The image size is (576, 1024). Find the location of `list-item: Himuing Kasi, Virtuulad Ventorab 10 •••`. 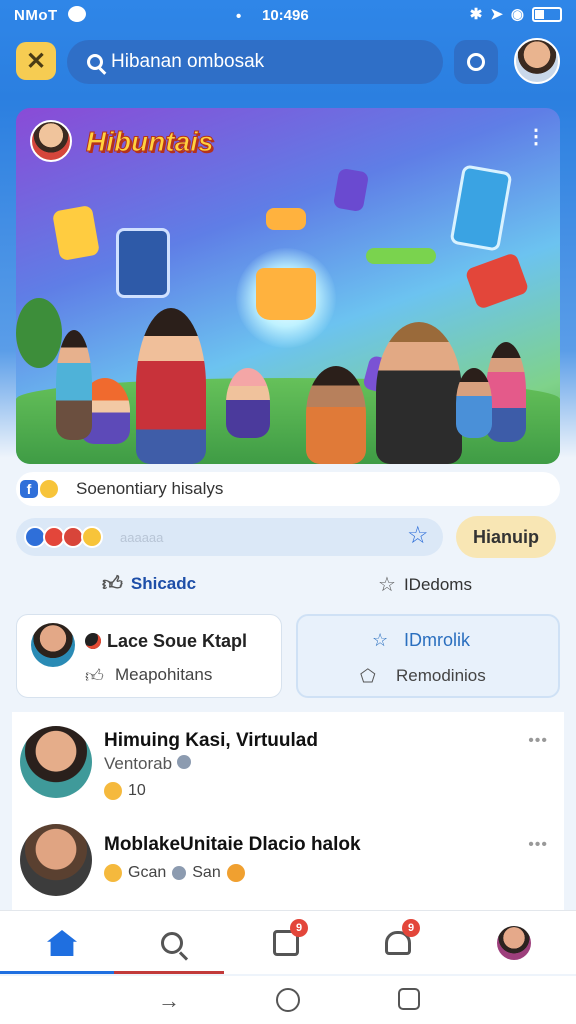

list-item: Himuing Kasi, Virtuulad Ventorab 10 ••• is located at coordinates (288, 760).